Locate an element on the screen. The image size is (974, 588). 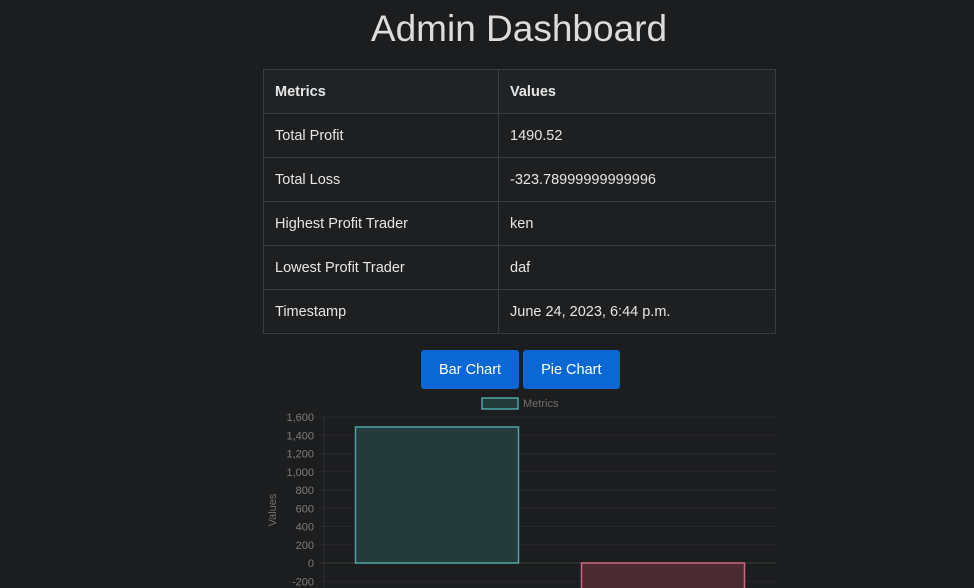
table-row: Timestamp June 24, 2023, 6:44 p.m. is located at coordinates (519, 311).